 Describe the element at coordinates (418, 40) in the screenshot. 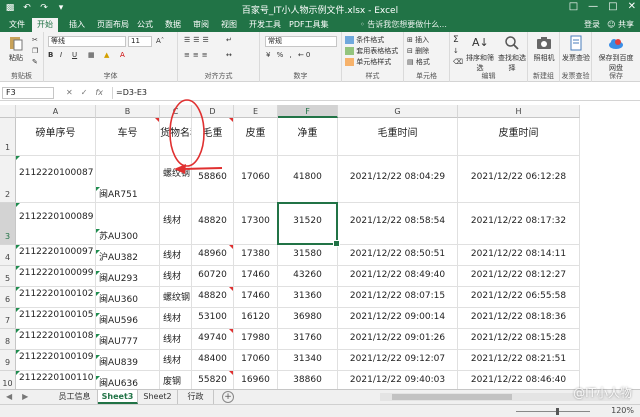

I see `insert-cells-button: ⊞ 插入` at that location.